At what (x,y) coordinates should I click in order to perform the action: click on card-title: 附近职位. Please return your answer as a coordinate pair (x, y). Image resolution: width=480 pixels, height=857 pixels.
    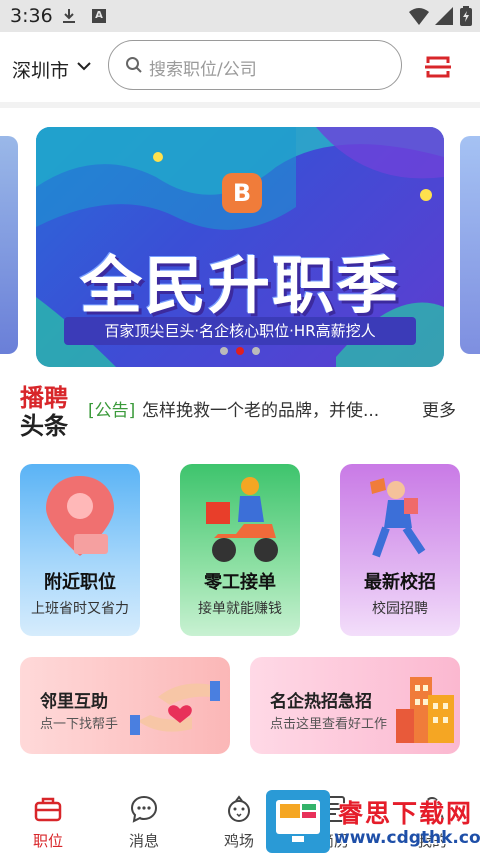
    Looking at the image, I should click on (80, 582).